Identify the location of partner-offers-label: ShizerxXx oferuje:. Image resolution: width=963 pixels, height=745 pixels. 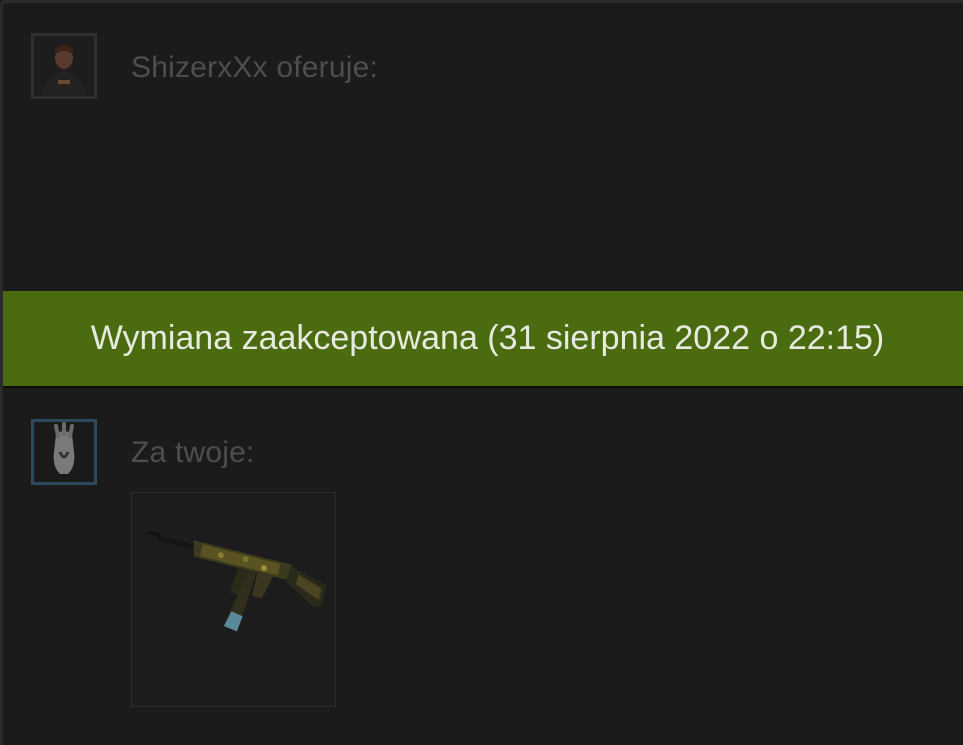
(255, 67).